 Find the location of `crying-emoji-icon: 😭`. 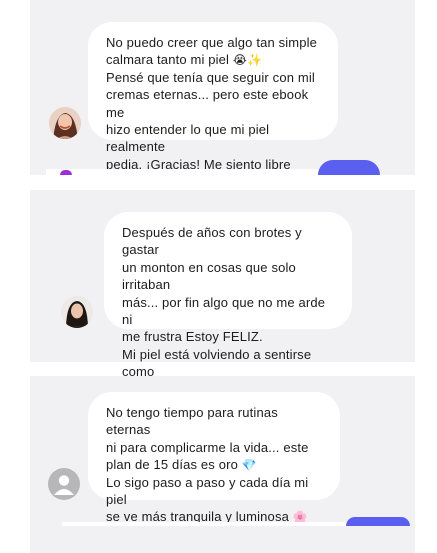

crying-emoji-icon: 😭 is located at coordinates (240, 60).